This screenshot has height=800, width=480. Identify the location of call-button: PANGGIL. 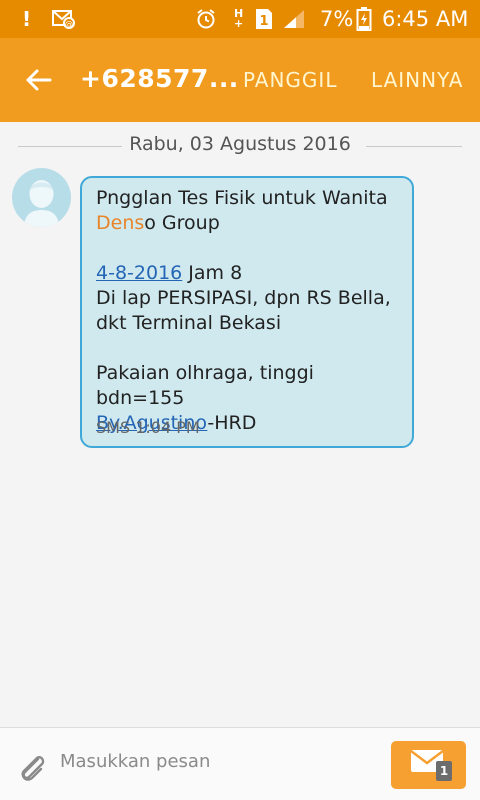
(290, 80).